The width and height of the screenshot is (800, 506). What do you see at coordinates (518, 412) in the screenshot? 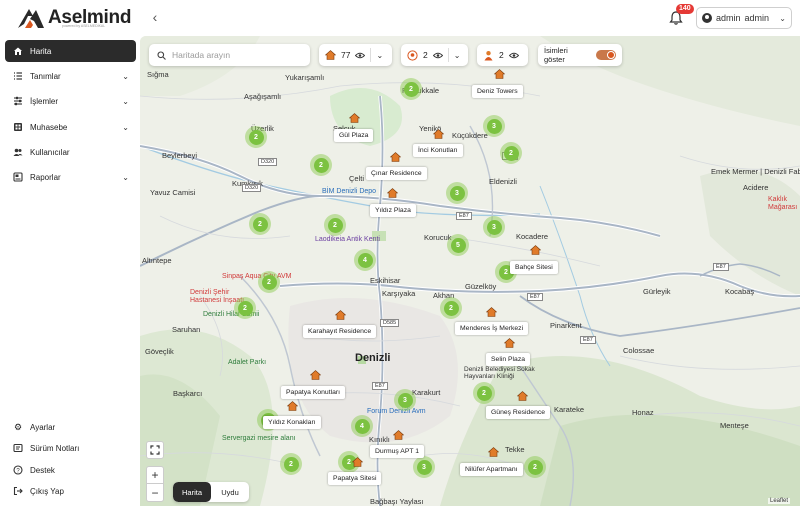
I see `property-label: Güneş Residence` at bounding box center [518, 412].